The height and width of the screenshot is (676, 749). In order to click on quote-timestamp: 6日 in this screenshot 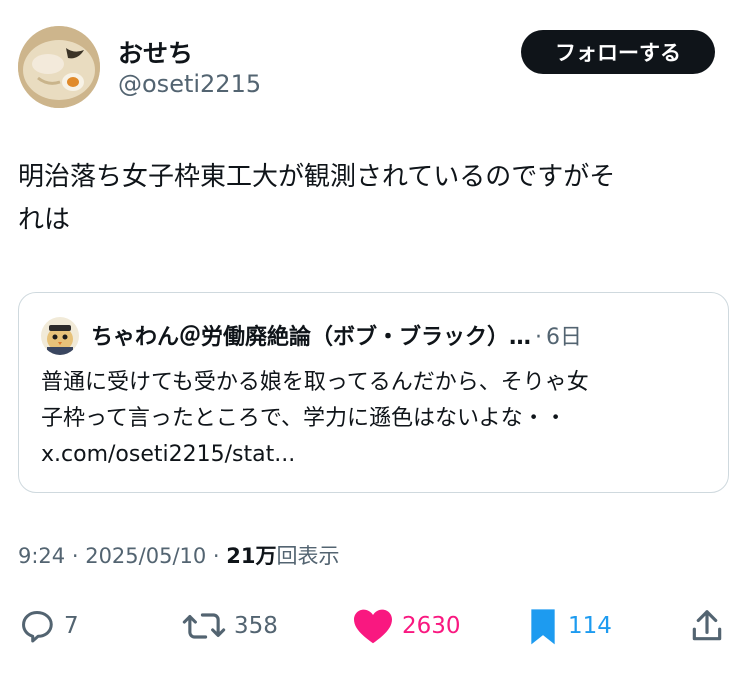, I will do `click(564, 337)`.